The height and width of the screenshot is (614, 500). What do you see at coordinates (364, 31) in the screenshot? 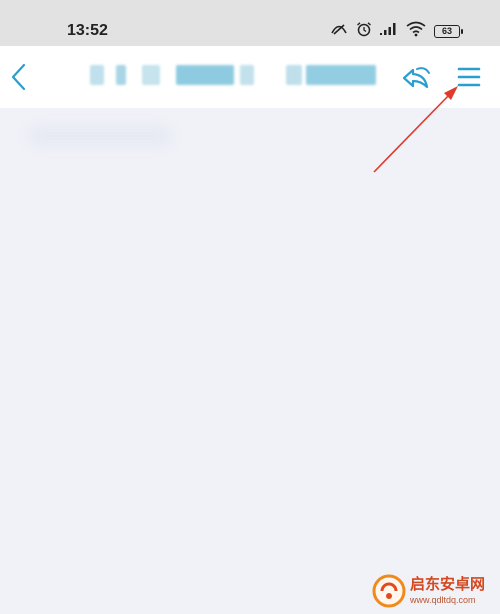
I see `alarm-icon` at bounding box center [364, 31].